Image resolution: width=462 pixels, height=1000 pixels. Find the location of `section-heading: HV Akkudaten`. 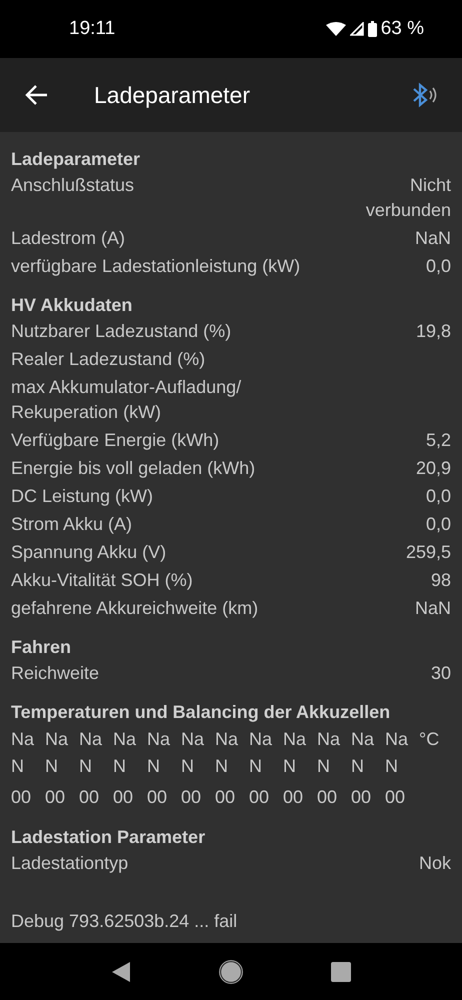

section-heading: HV Akkudaten is located at coordinates (72, 305).